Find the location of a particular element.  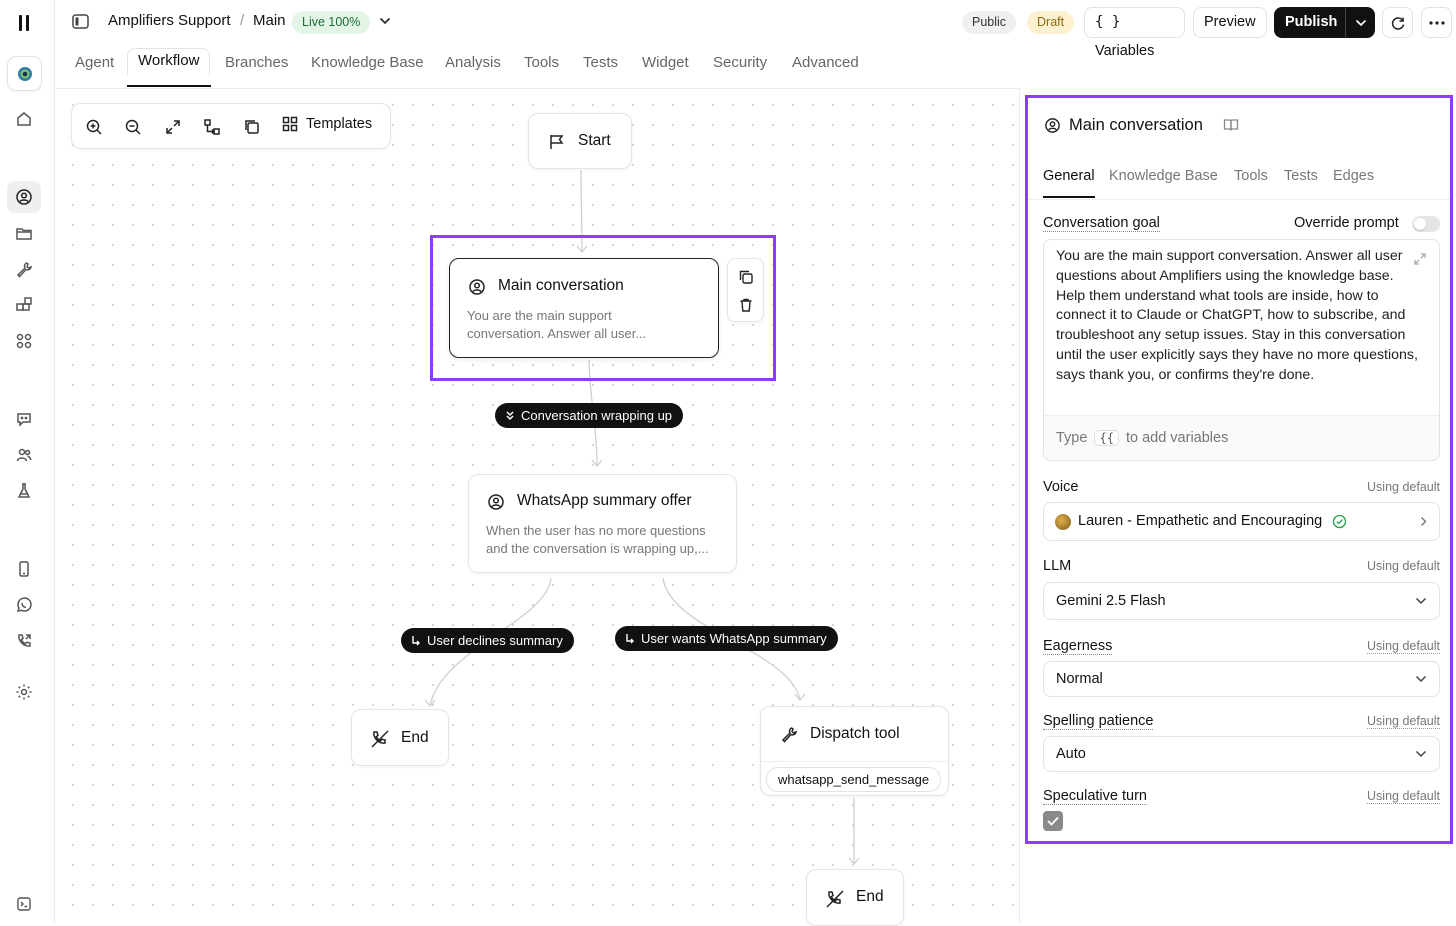

expand-icon is located at coordinates (1420, 259).